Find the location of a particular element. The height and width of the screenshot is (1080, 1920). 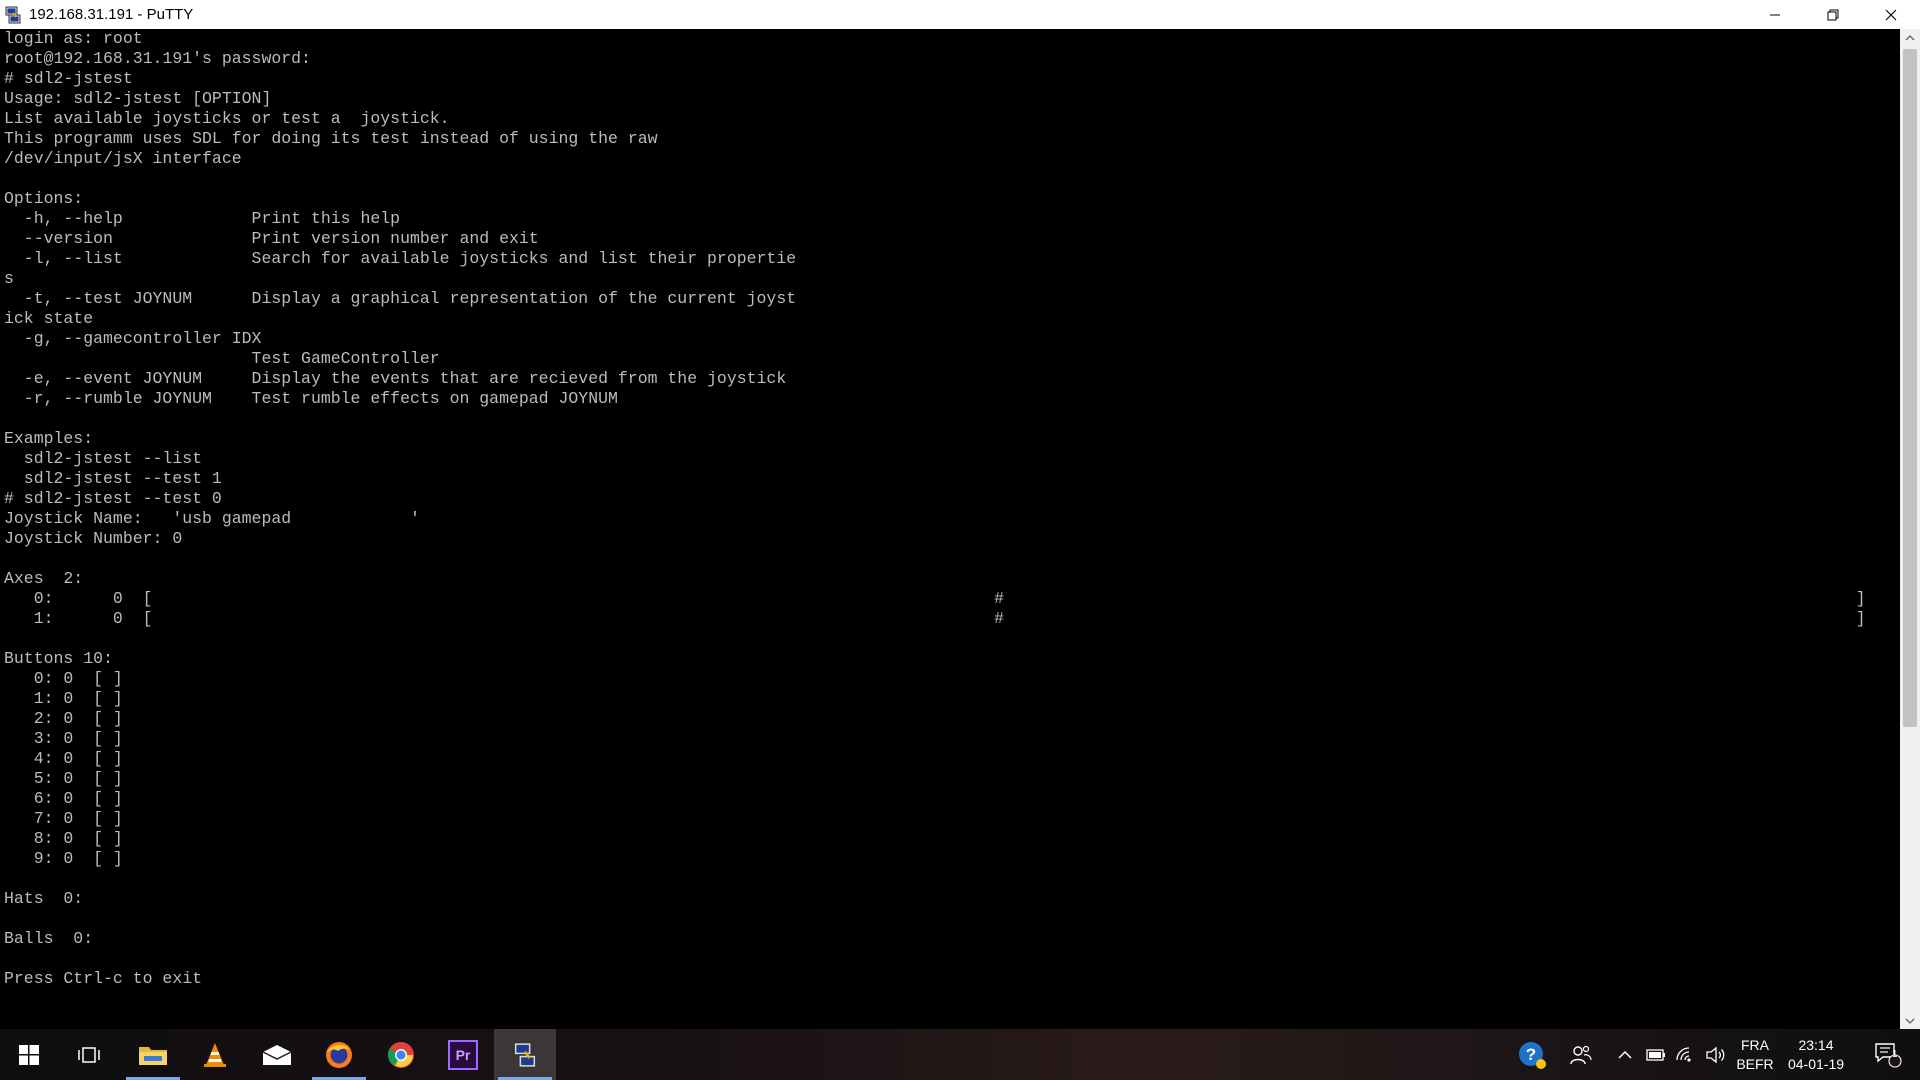

terminal-line: --version Print version number and exit is located at coordinates (271, 238).